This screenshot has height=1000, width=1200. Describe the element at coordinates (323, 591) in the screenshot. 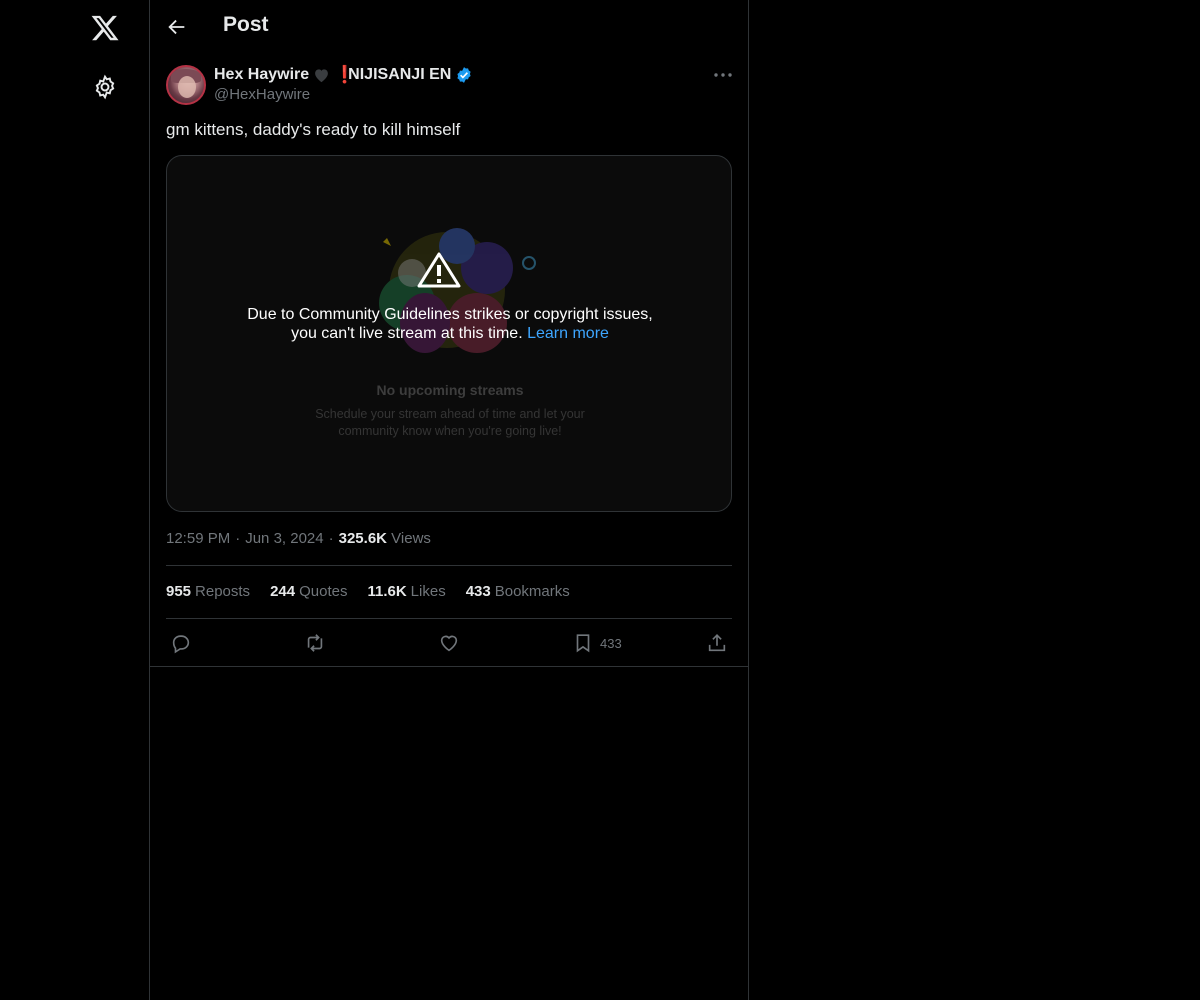

I see `quotes-label: Quotes` at that location.